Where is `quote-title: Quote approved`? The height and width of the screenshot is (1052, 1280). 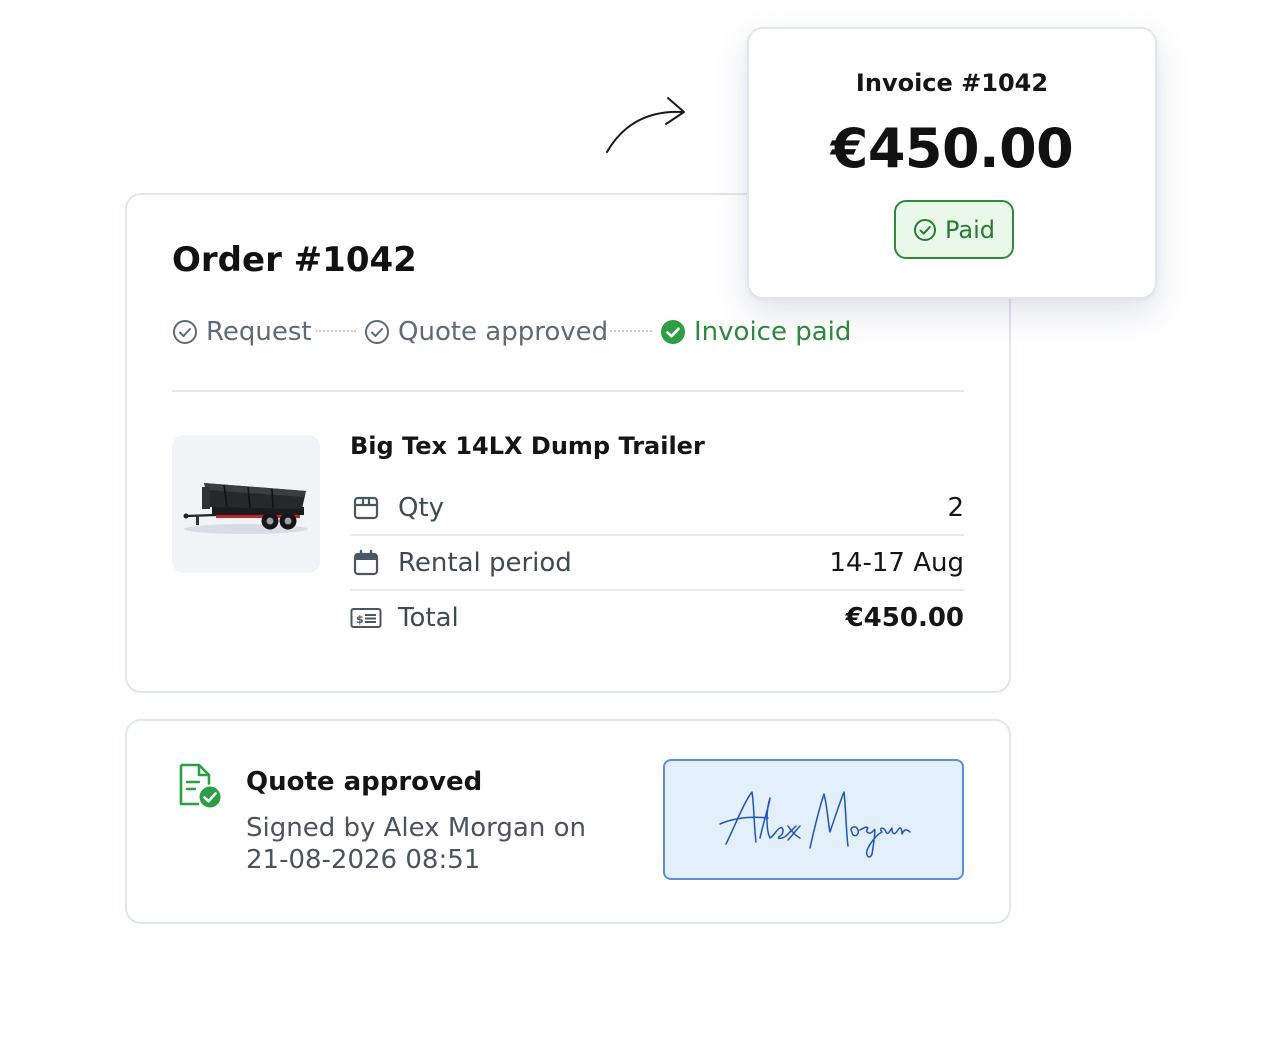
quote-title: Quote approved is located at coordinates (364, 782).